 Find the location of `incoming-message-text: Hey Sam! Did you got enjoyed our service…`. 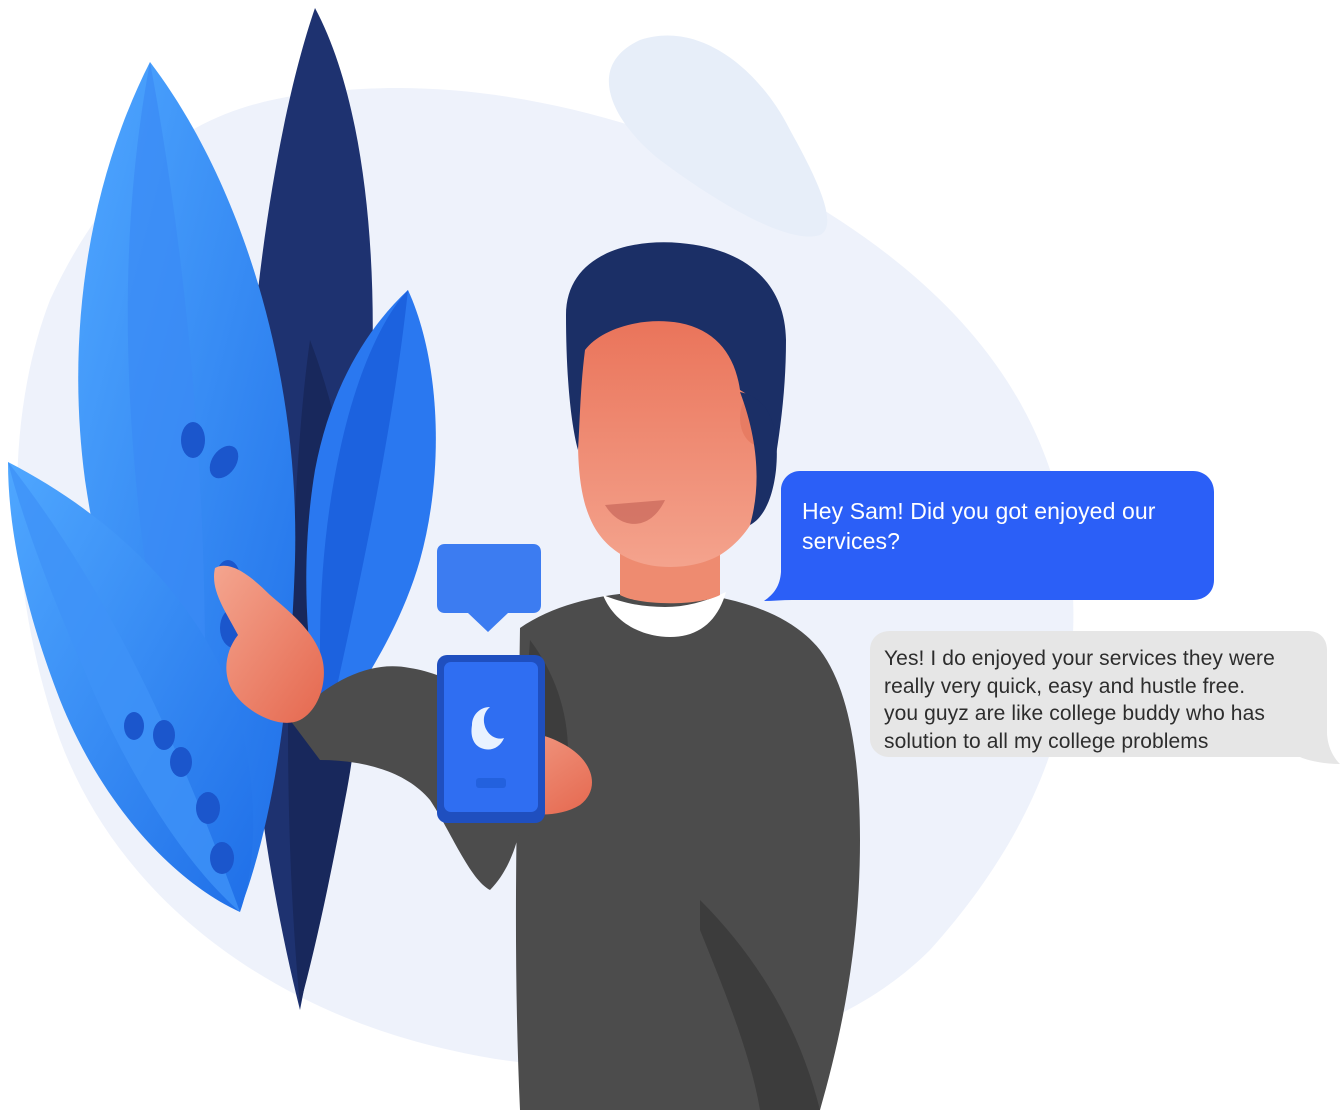

incoming-message-text: Hey Sam! Did you got enjoyed our service… is located at coordinates (979, 526).